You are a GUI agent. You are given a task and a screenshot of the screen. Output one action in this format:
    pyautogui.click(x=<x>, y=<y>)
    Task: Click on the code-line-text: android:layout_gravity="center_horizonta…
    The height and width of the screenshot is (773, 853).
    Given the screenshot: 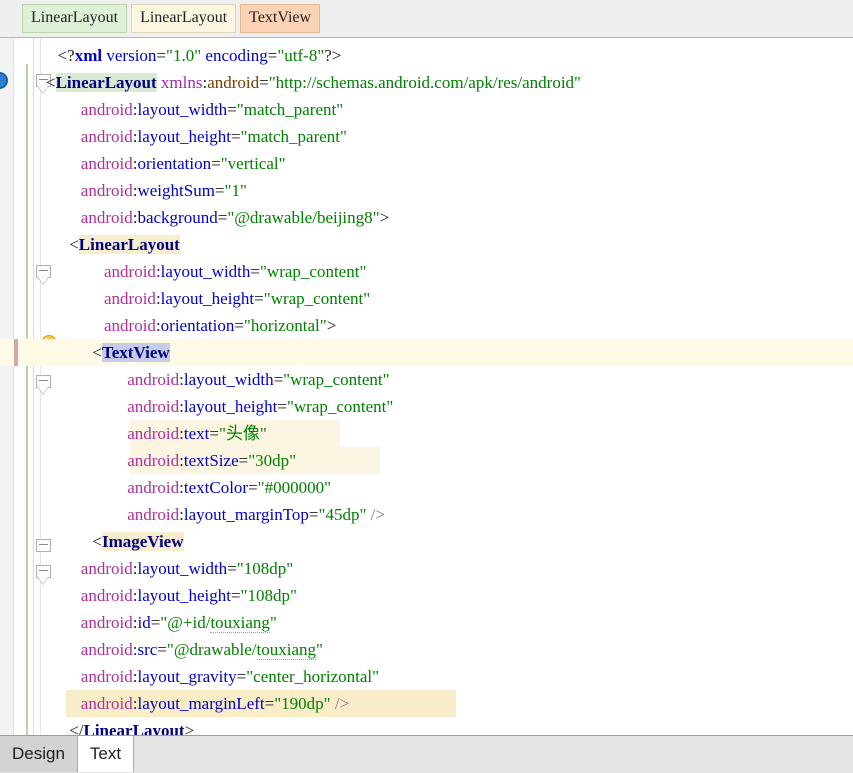 What is the action you would take?
    pyautogui.click(x=189, y=676)
    